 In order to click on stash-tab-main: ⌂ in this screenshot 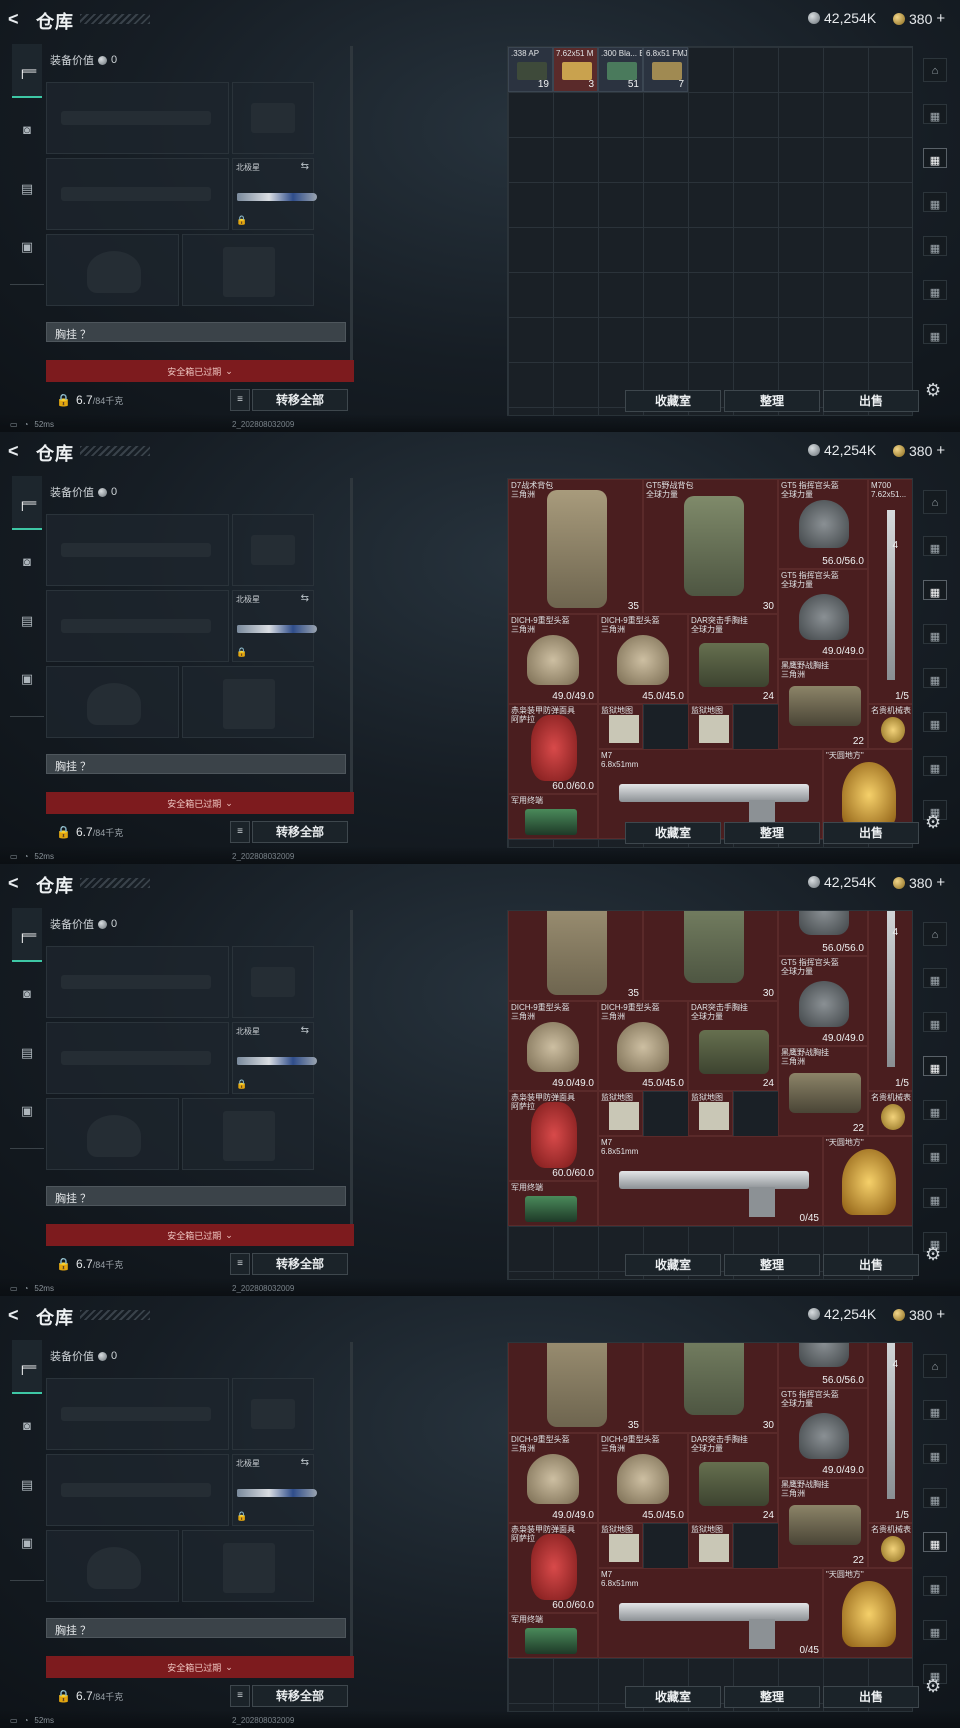, I will do `click(935, 502)`.